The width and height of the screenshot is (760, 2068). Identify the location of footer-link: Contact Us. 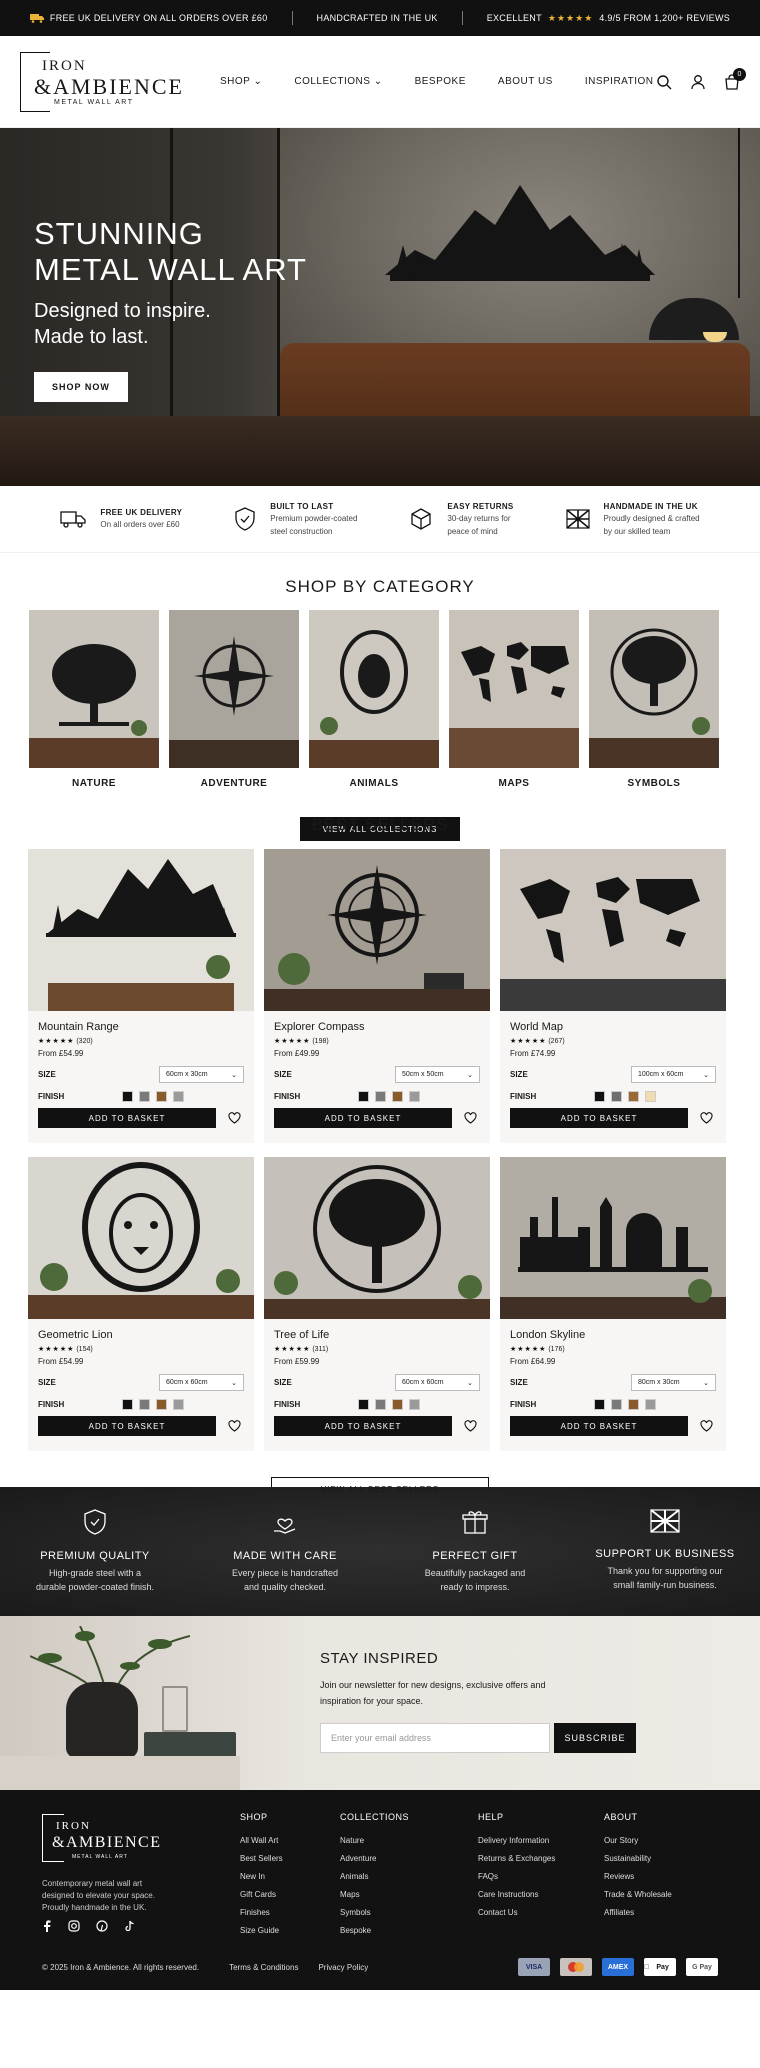
(516, 1913).